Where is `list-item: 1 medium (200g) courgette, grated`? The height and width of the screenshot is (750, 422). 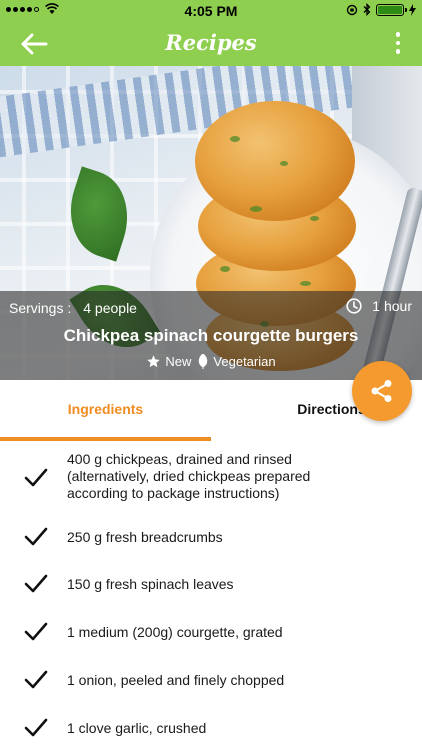 list-item: 1 medium (200g) courgette, grated is located at coordinates (211, 637).